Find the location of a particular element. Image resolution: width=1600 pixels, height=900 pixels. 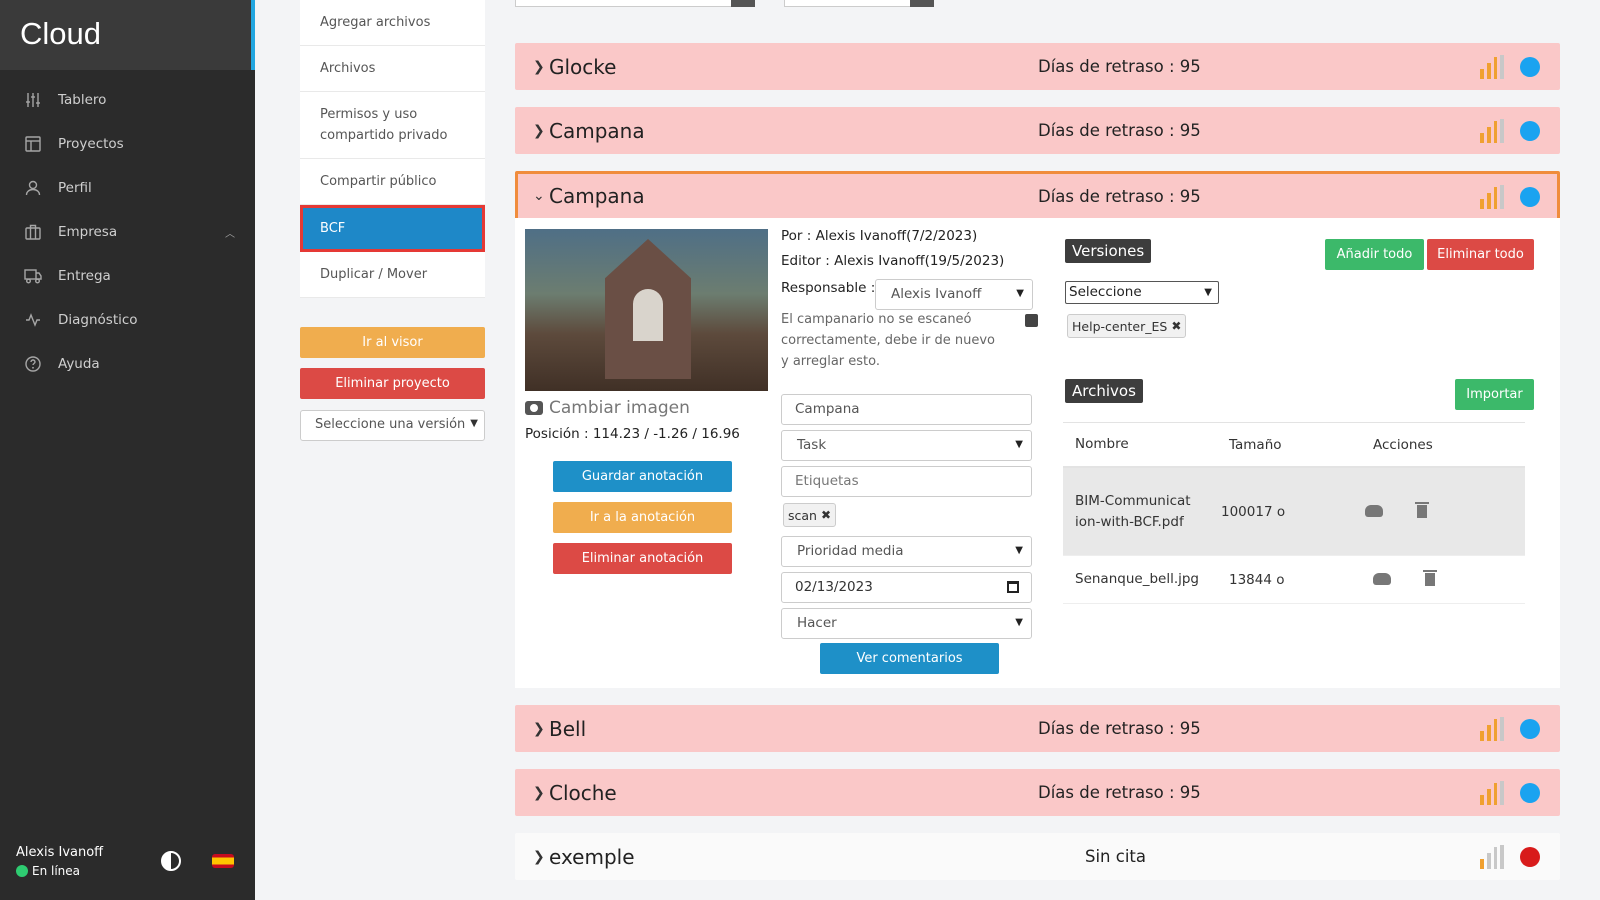

version-chip-label: Help-center_ES is located at coordinates (1120, 326).